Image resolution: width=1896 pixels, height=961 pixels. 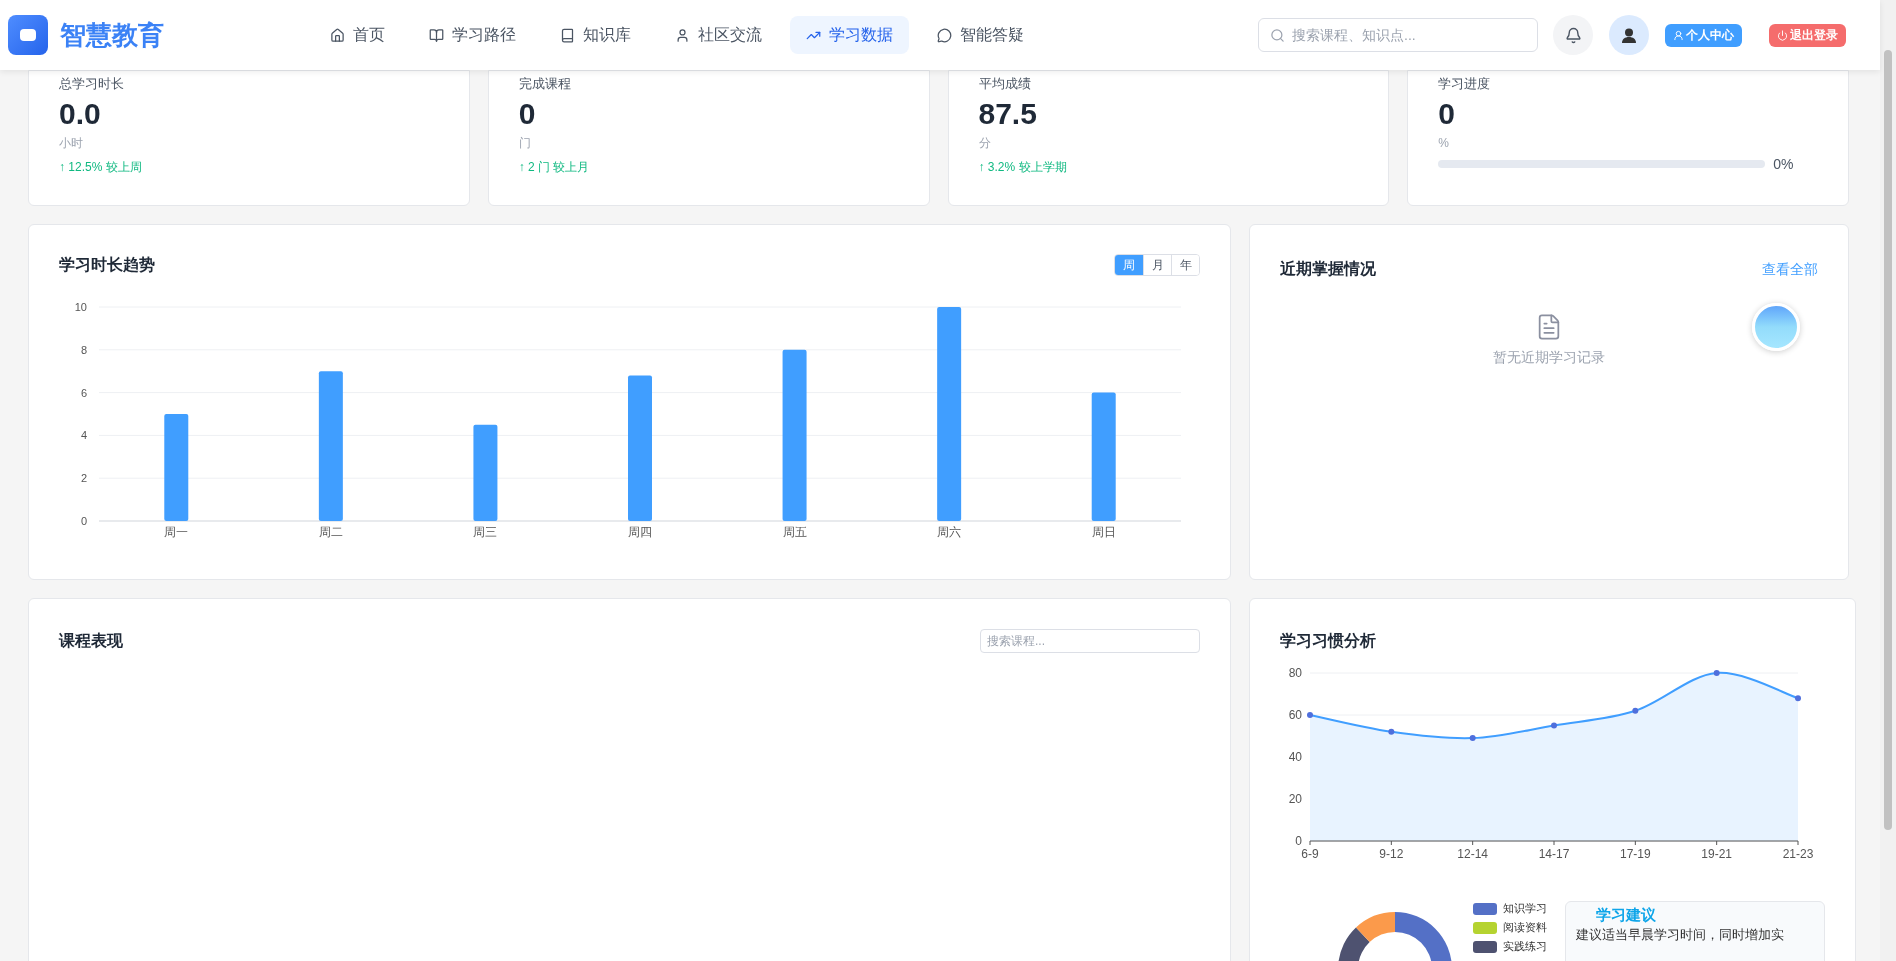 I want to click on range-tab: 年, so click(x=1185, y=265).